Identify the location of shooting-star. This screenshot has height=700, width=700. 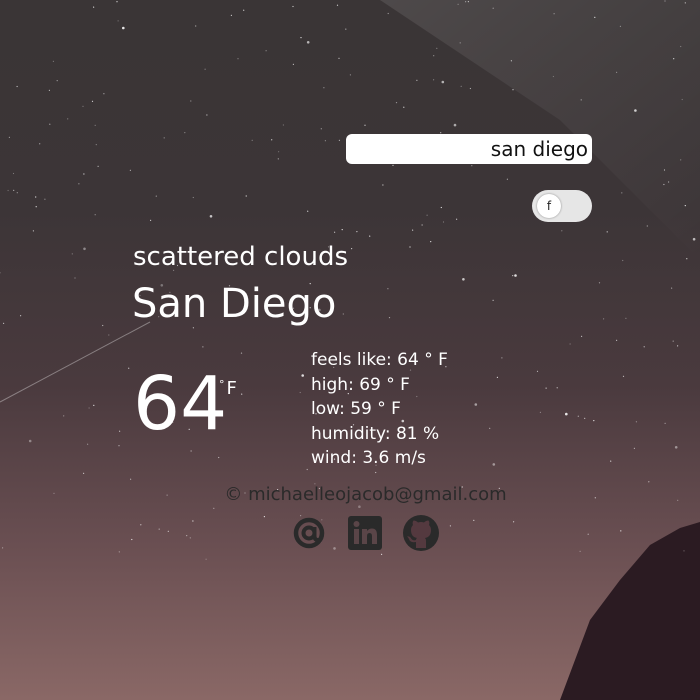
(75, 362).